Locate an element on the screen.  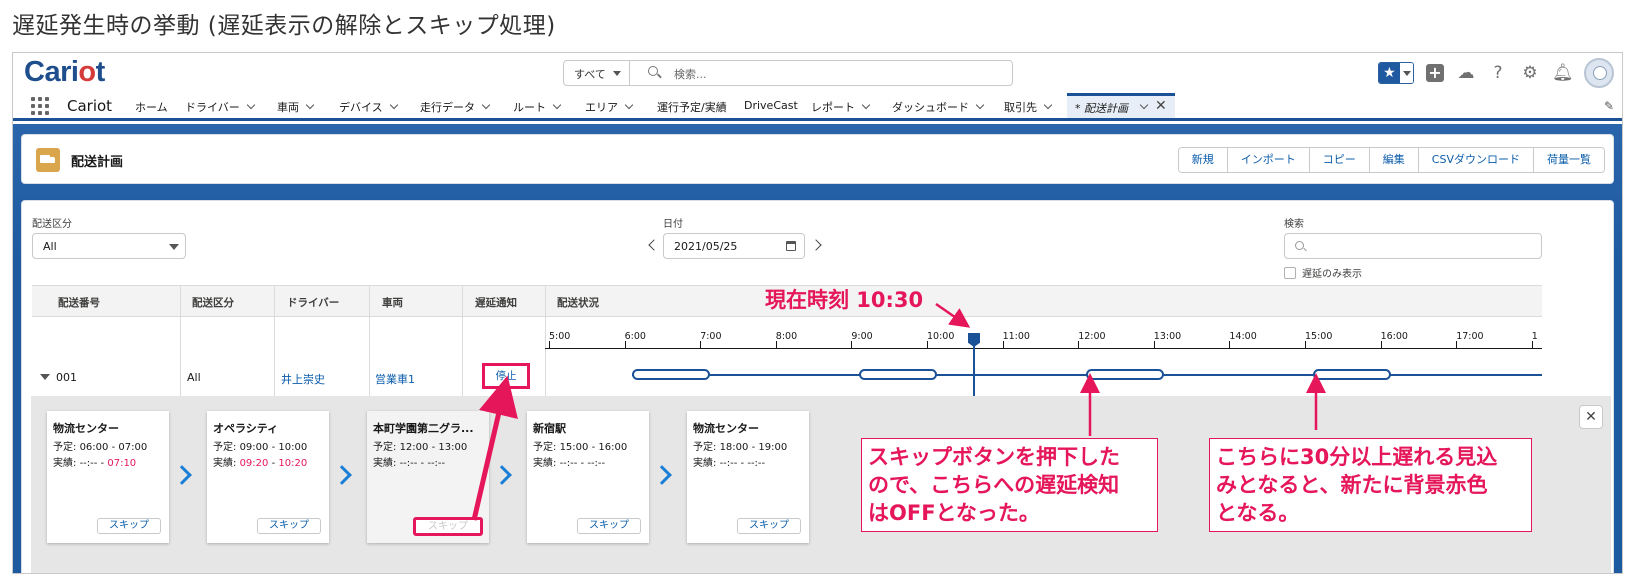
nav-item-devices: デバイス is located at coordinates (368, 107).